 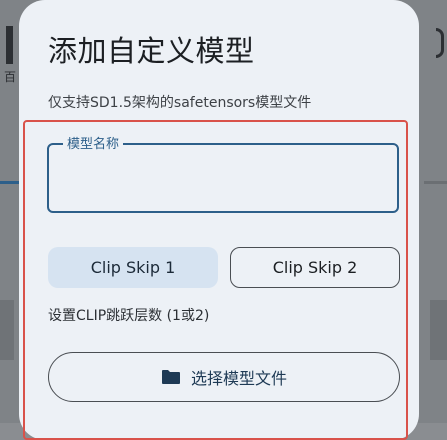 What do you see at coordinates (223, 178) in the screenshot?
I see `model-name-input` at bounding box center [223, 178].